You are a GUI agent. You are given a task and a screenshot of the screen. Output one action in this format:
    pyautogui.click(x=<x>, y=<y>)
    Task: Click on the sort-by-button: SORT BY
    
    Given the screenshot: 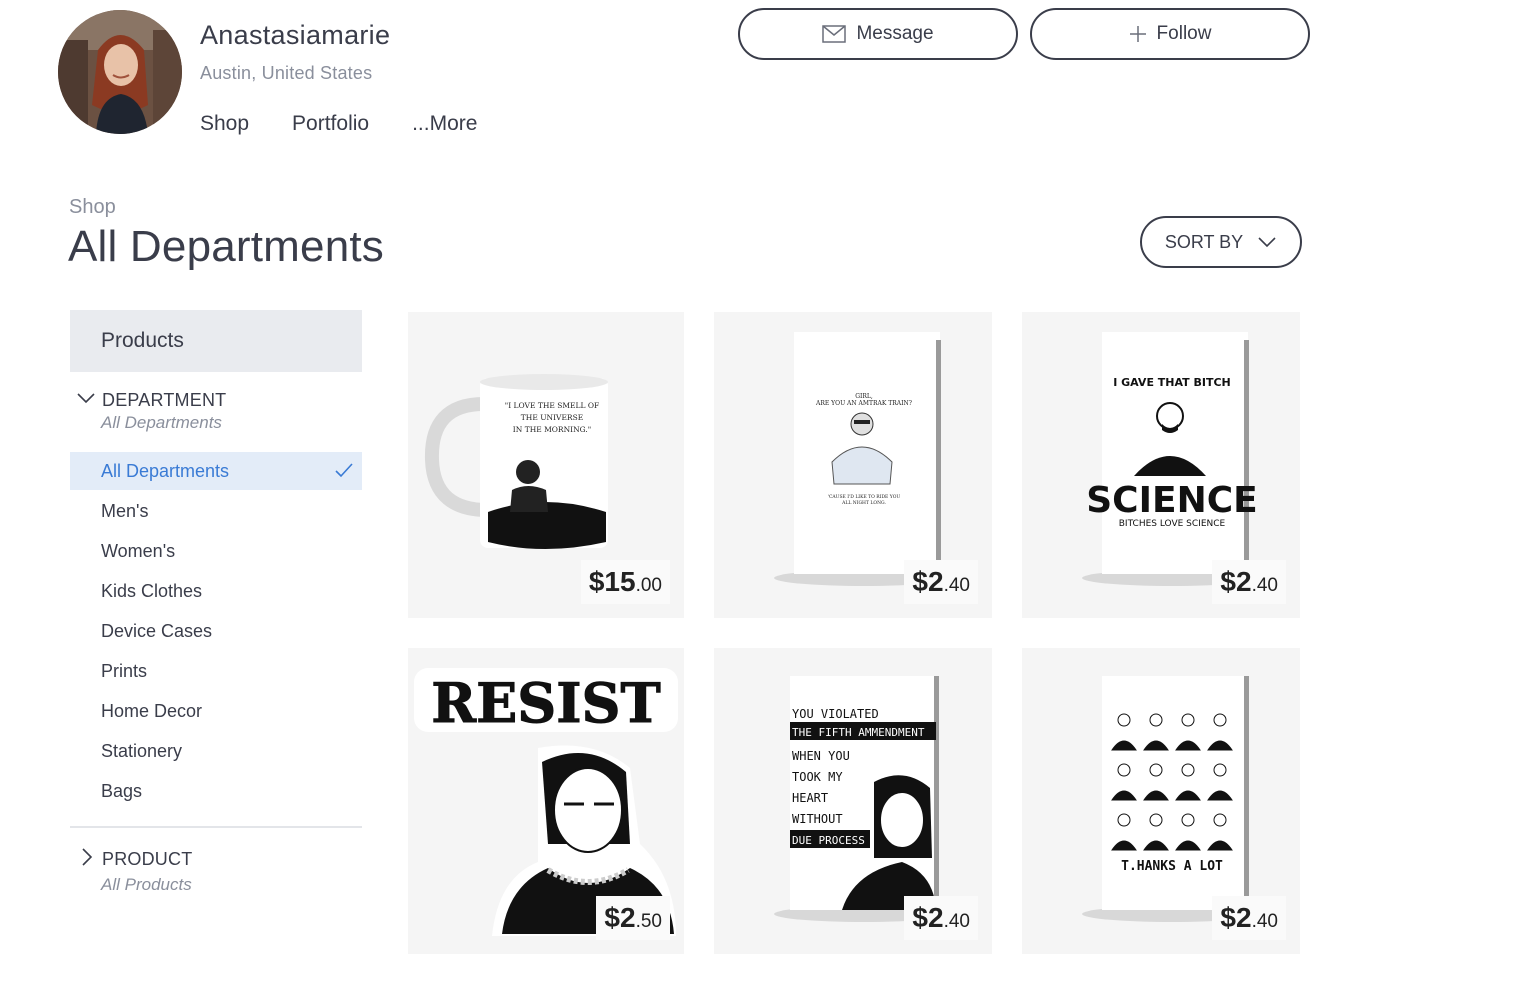 What is the action you would take?
    pyautogui.click(x=1221, y=242)
    